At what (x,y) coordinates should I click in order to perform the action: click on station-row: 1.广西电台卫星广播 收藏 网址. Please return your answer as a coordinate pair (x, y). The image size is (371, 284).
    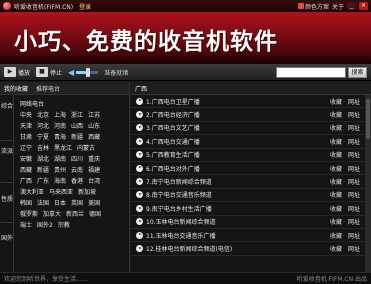
    Looking at the image, I should click on (247, 102).